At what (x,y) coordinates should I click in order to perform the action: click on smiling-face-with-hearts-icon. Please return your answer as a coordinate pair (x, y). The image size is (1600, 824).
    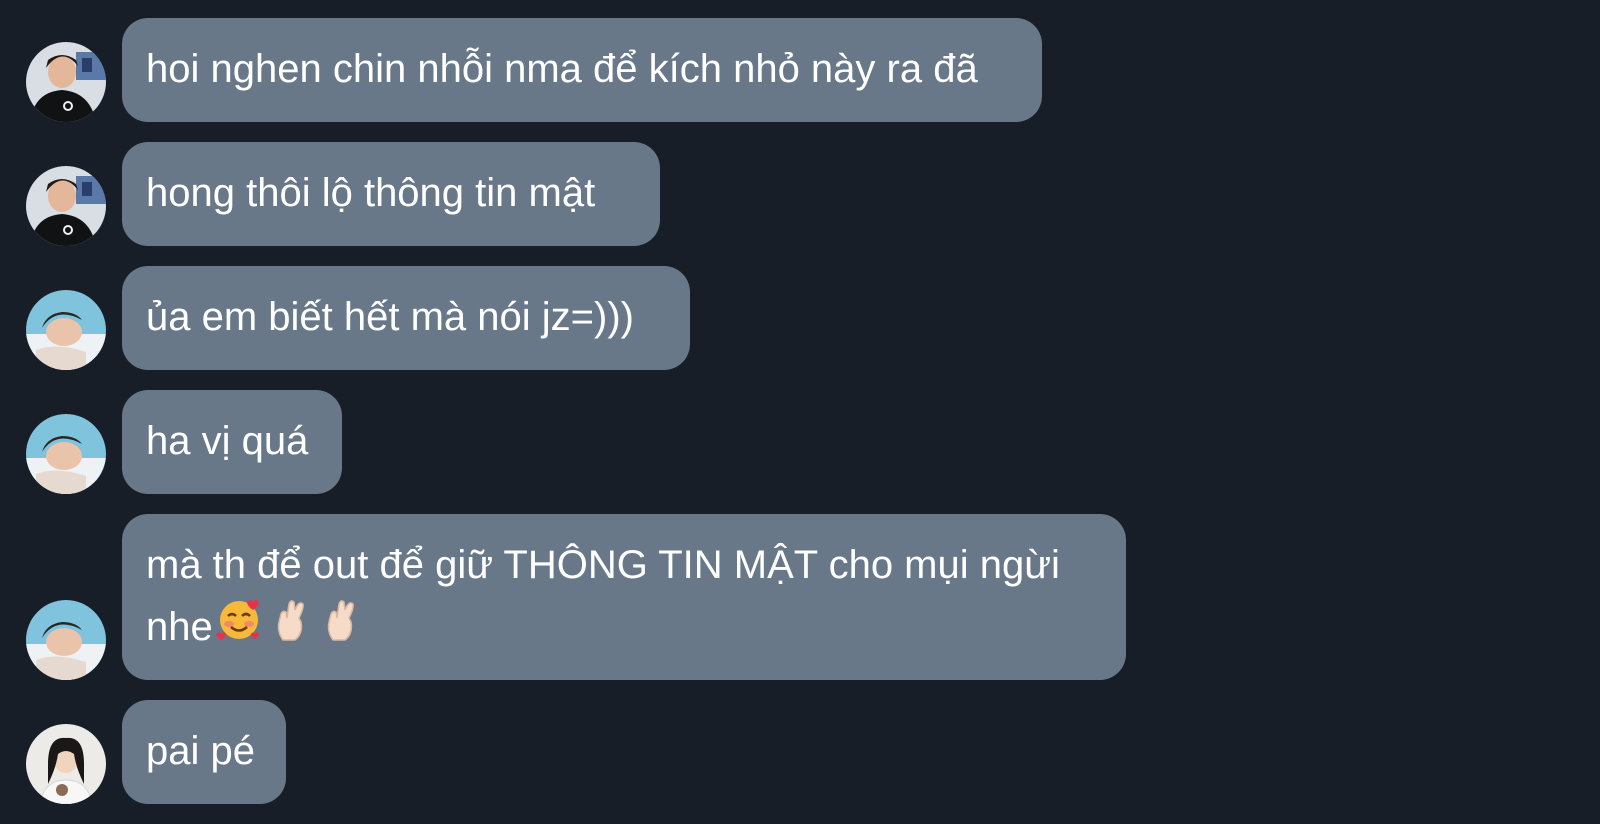
    Looking at the image, I should click on (239, 629).